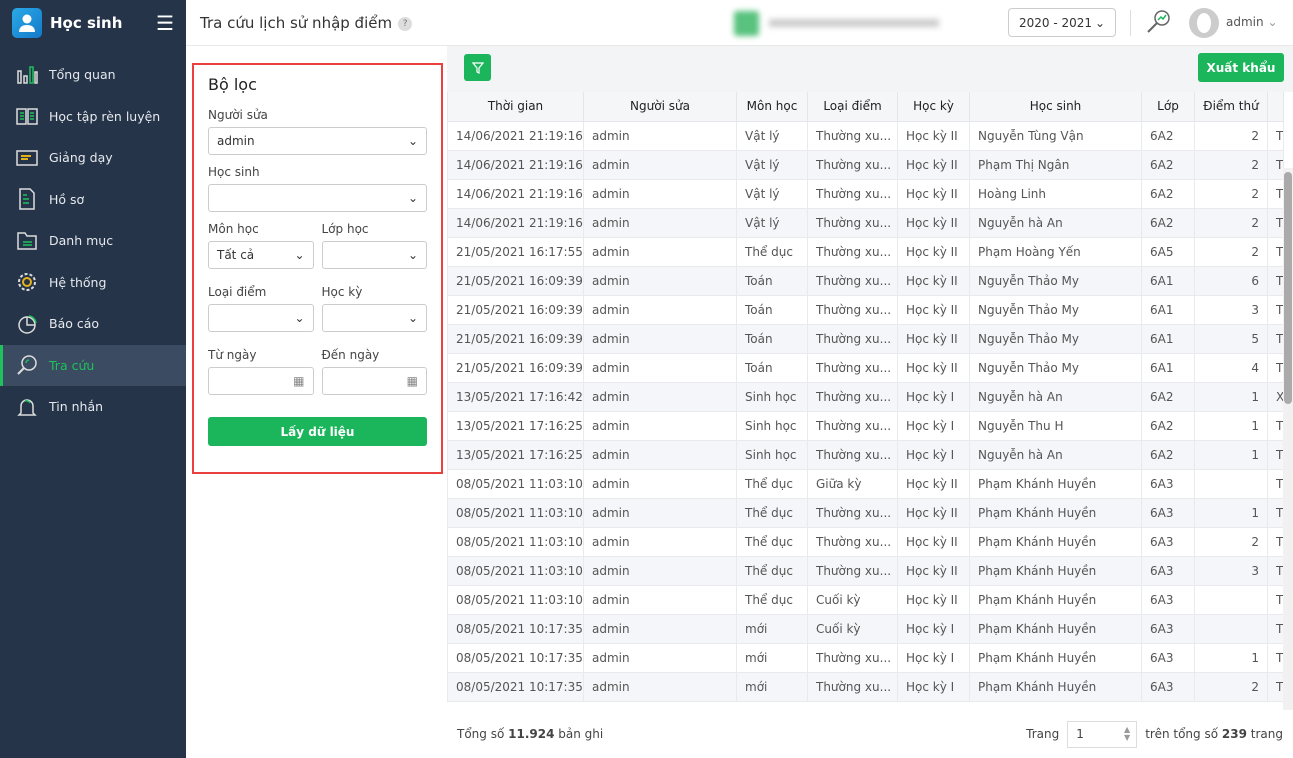 This screenshot has height=758, width=1293. I want to click on pagination: Trang 1 ▲ ▼ trên tổng số 239 trang, so click(1154, 734).